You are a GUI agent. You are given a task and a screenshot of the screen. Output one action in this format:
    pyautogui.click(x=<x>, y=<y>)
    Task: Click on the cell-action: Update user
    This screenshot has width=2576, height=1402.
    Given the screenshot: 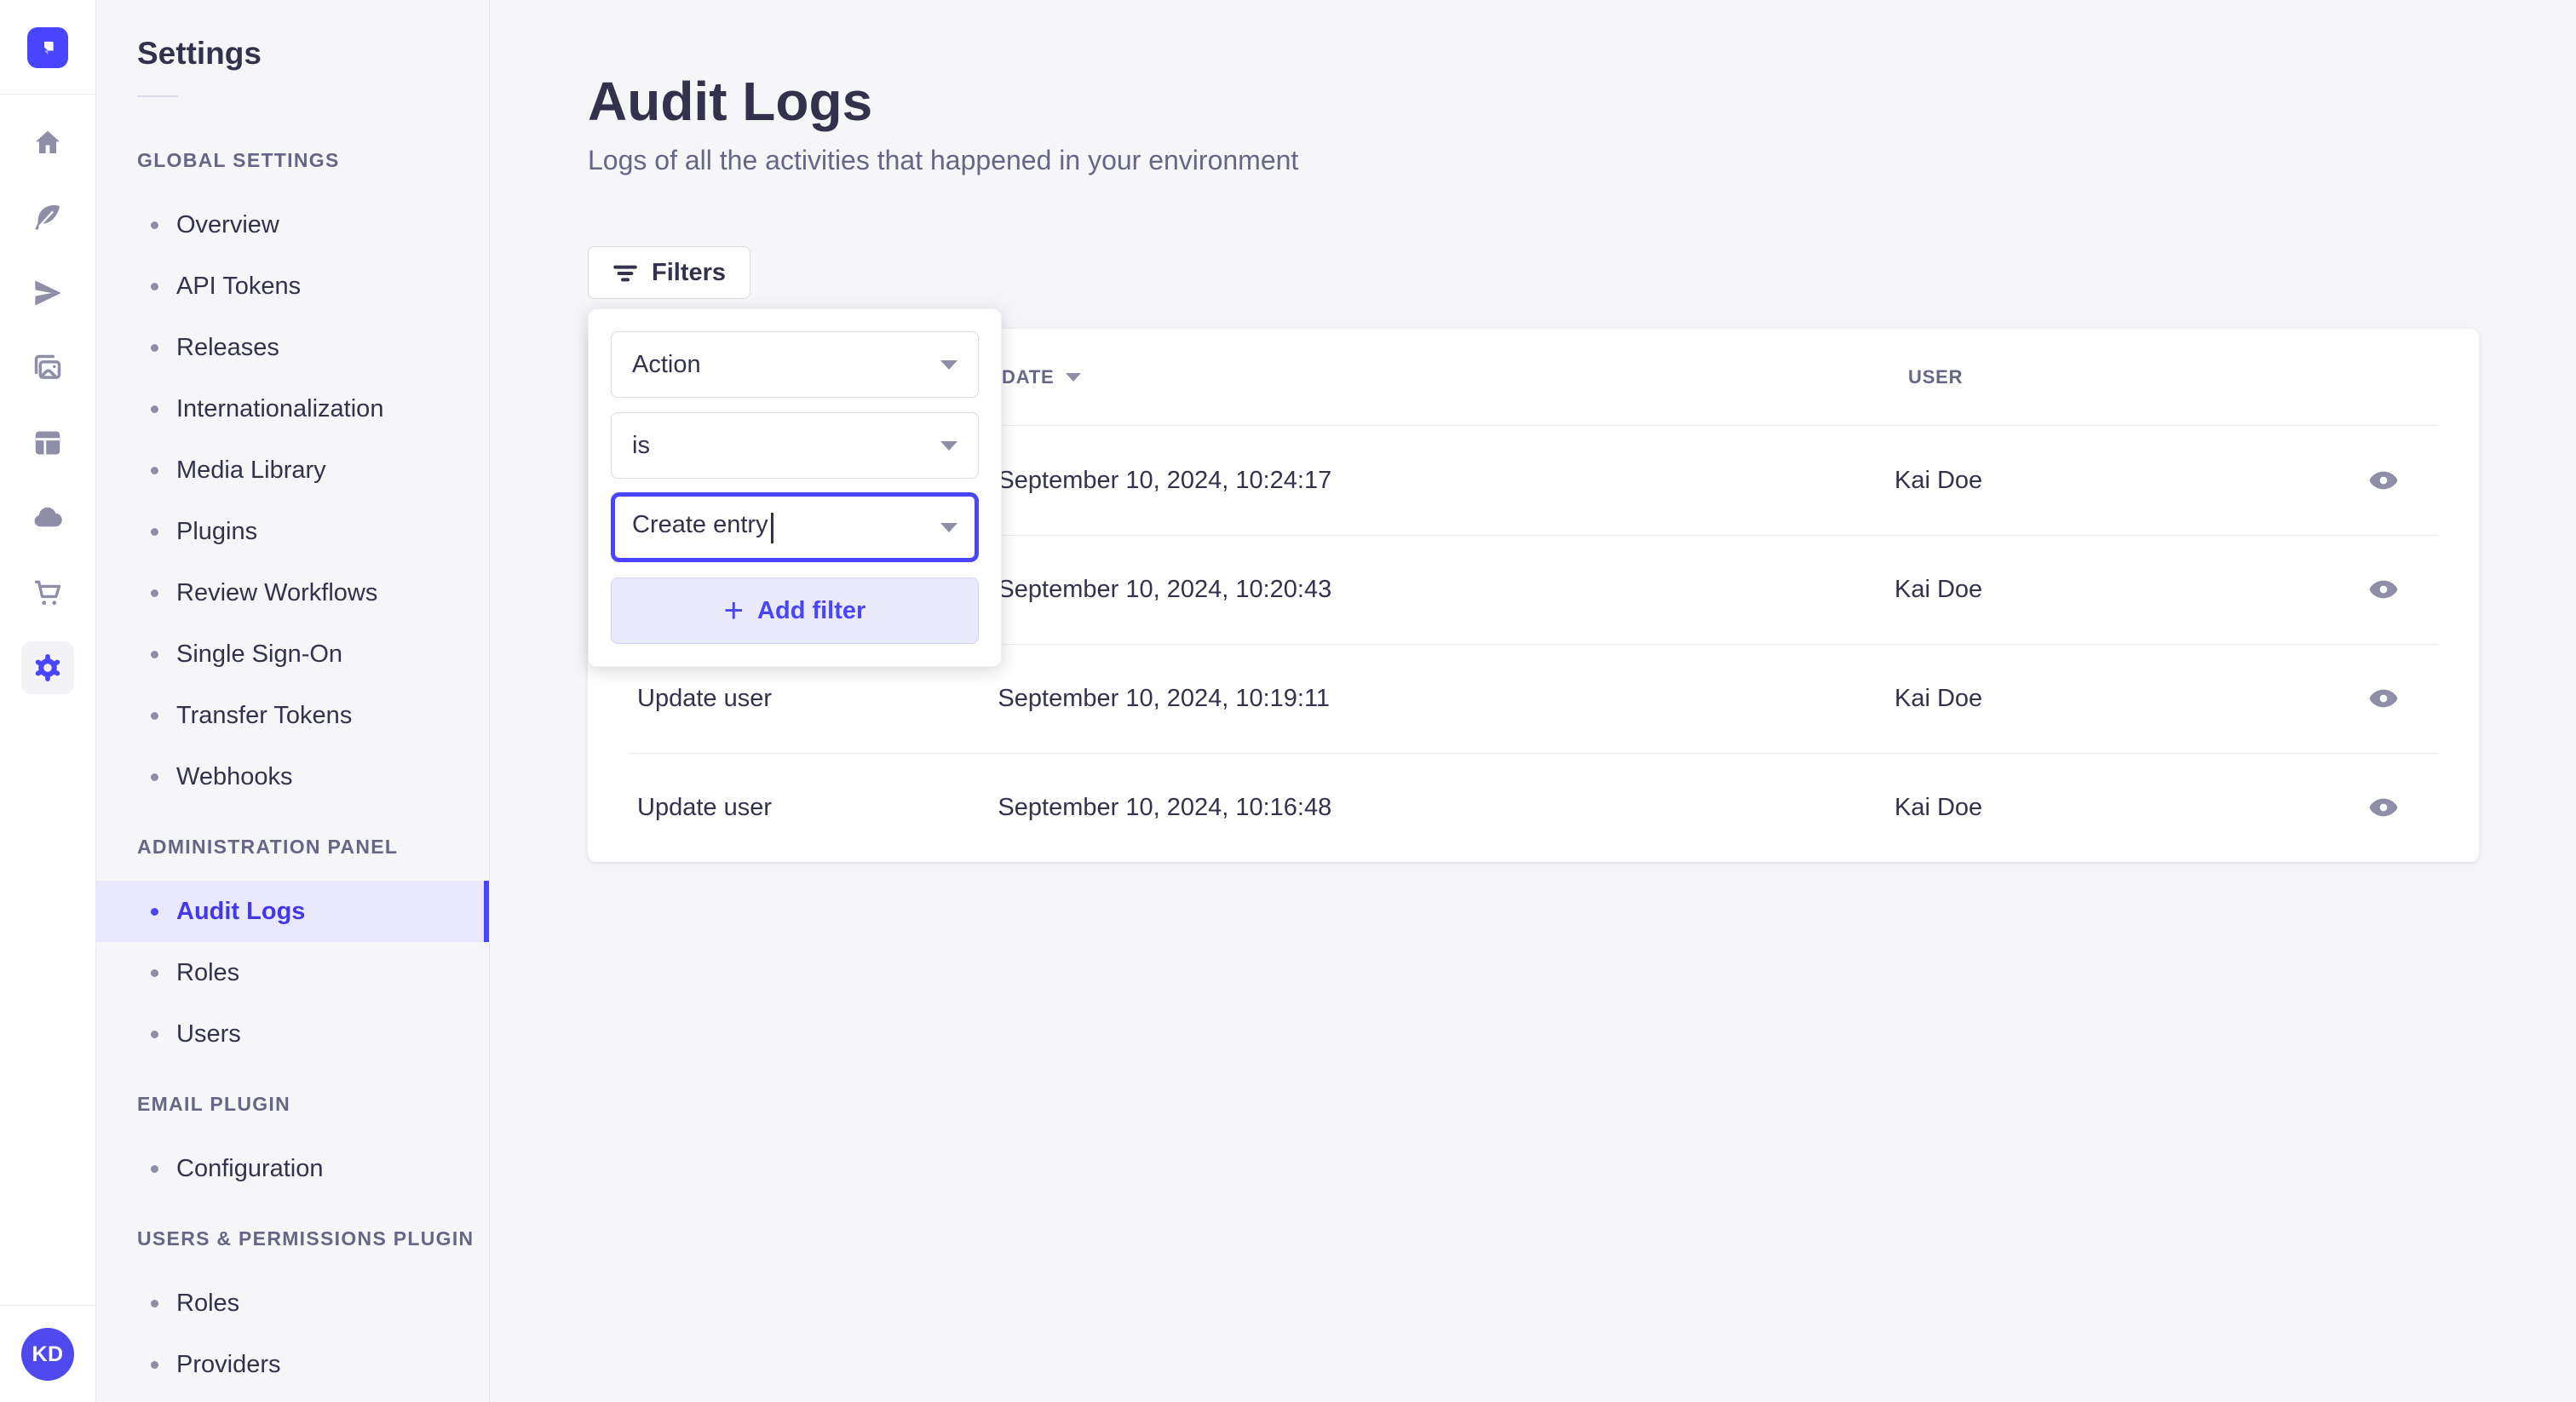 What is the action you would take?
    pyautogui.click(x=705, y=698)
    